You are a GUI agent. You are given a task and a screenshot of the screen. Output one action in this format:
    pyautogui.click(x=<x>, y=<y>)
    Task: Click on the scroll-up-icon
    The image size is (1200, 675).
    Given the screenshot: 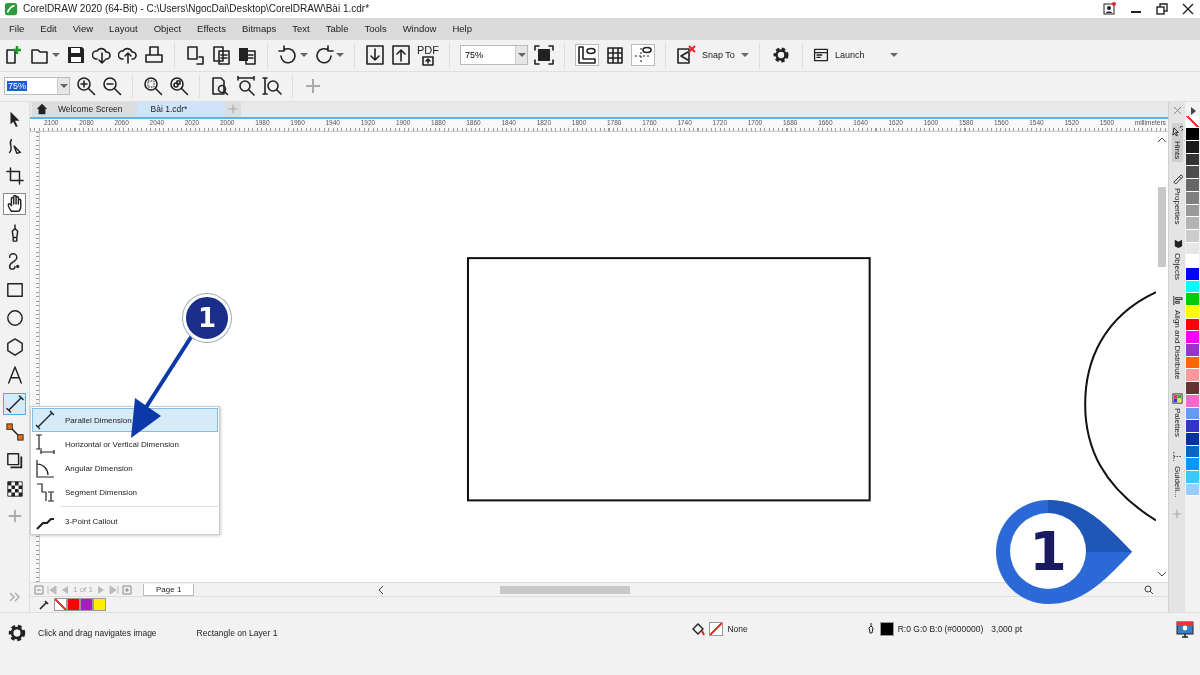 What is the action you would take?
    pyautogui.click(x=1162, y=139)
    